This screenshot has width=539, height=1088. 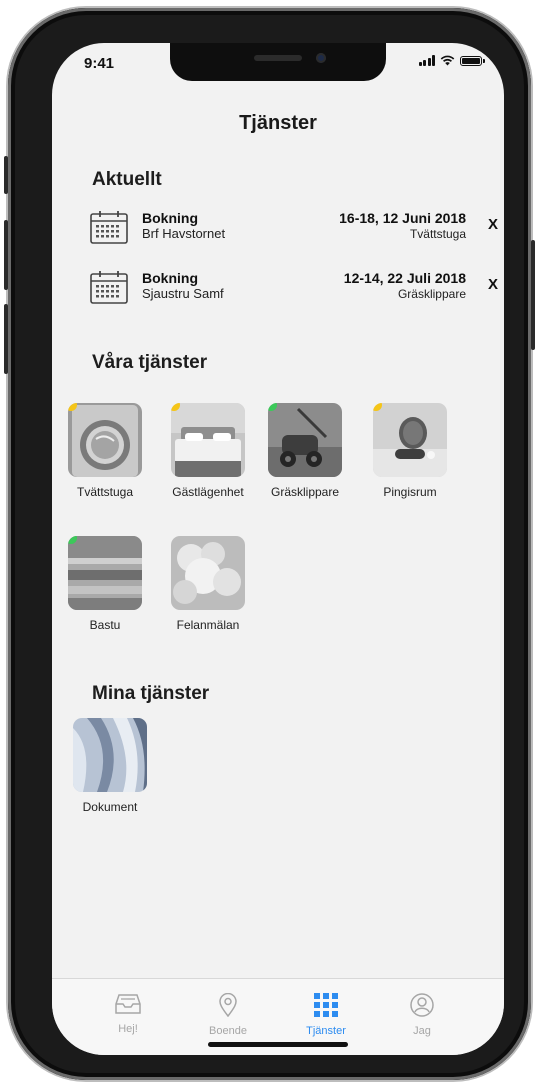 I want to click on service-label: Dokument, so click(x=110, y=807).